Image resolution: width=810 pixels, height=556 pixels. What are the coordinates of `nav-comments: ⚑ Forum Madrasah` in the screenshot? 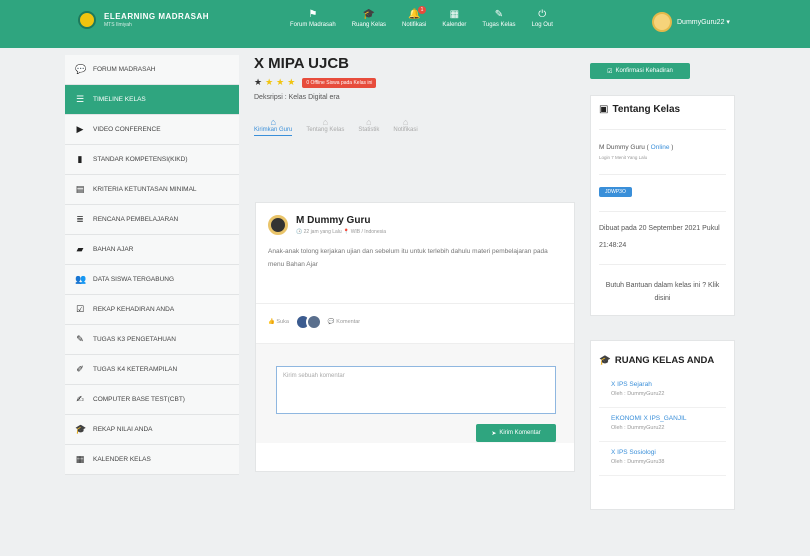 It's located at (313, 18).